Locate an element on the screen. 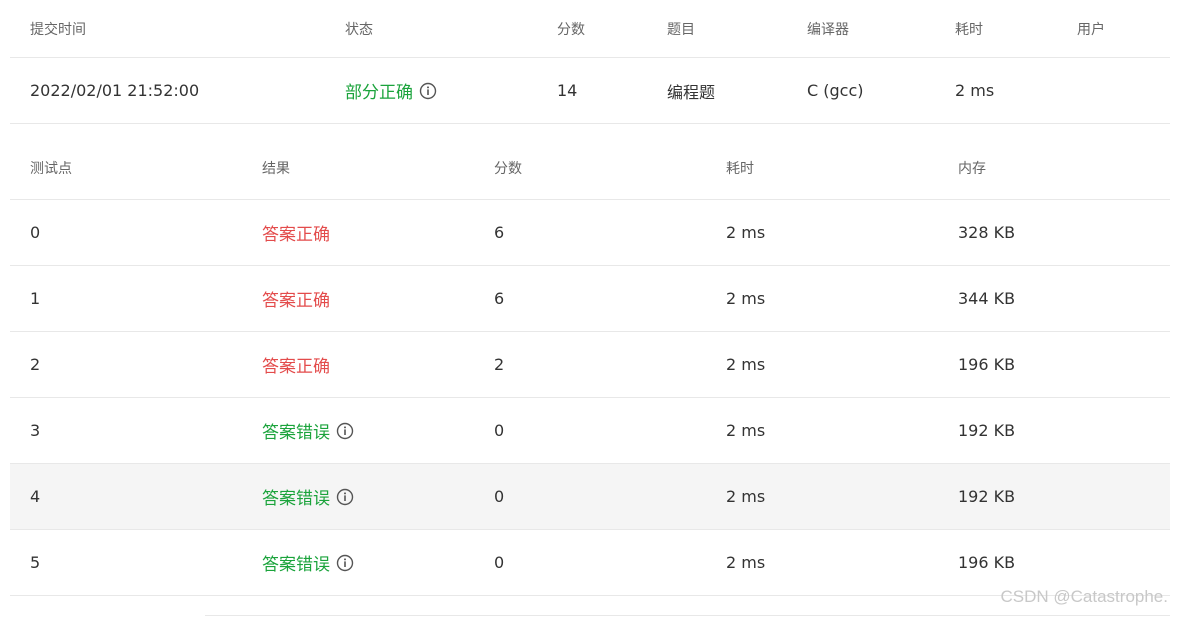 The height and width of the screenshot is (617, 1183). testcase-id: 4 is located at coordinates (35, 496).